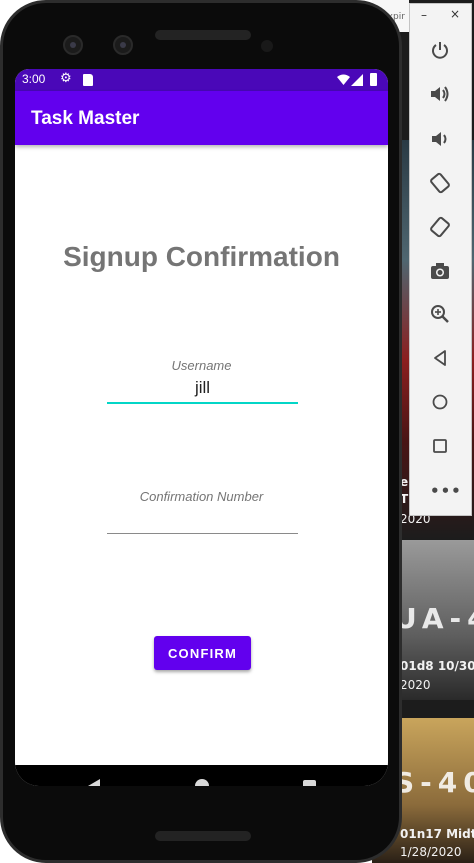 The width and height of the screenshot is (474, 863). What do you see at coordinates (440, 402) in the screenshot?
I see `home-icon` at bounding box center [440, 402].